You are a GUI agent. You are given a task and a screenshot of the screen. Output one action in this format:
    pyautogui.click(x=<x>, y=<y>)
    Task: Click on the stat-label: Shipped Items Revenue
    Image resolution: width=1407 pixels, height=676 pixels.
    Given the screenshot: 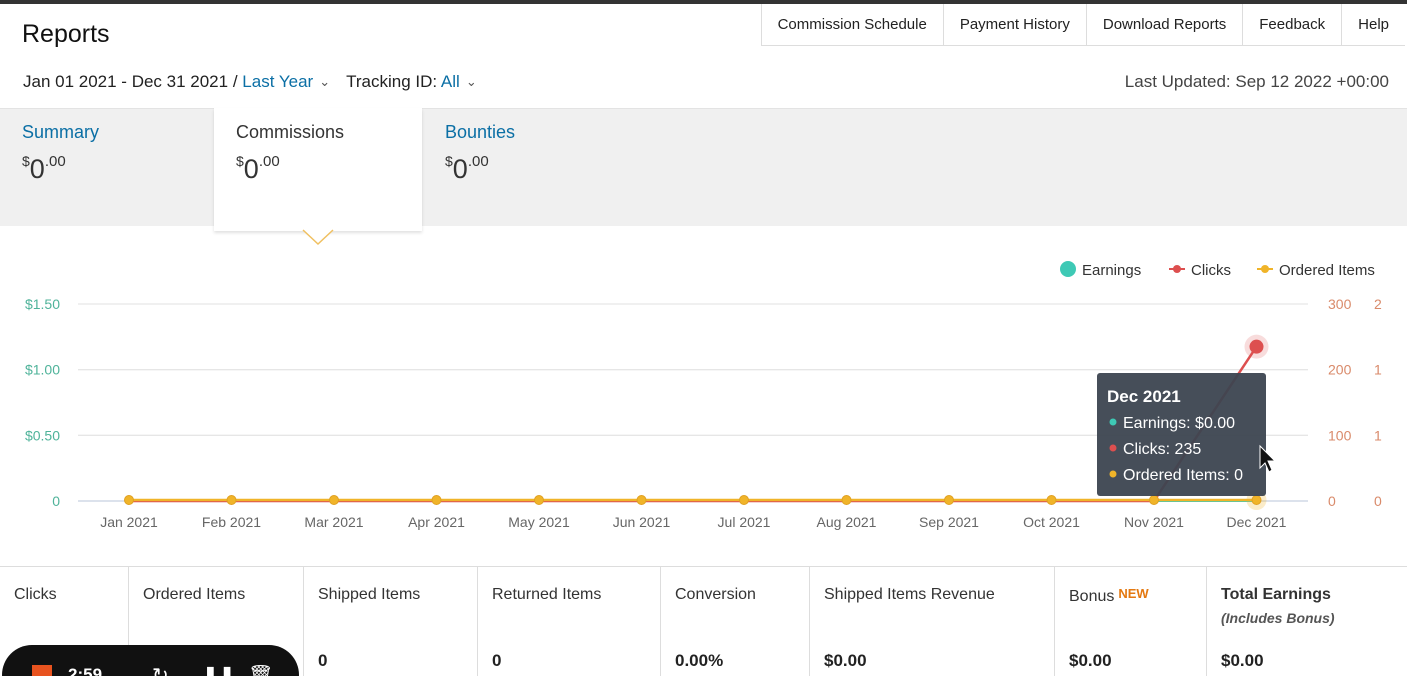 What is the action you would take?
    pyautogui.click(x=909, y=594)
    